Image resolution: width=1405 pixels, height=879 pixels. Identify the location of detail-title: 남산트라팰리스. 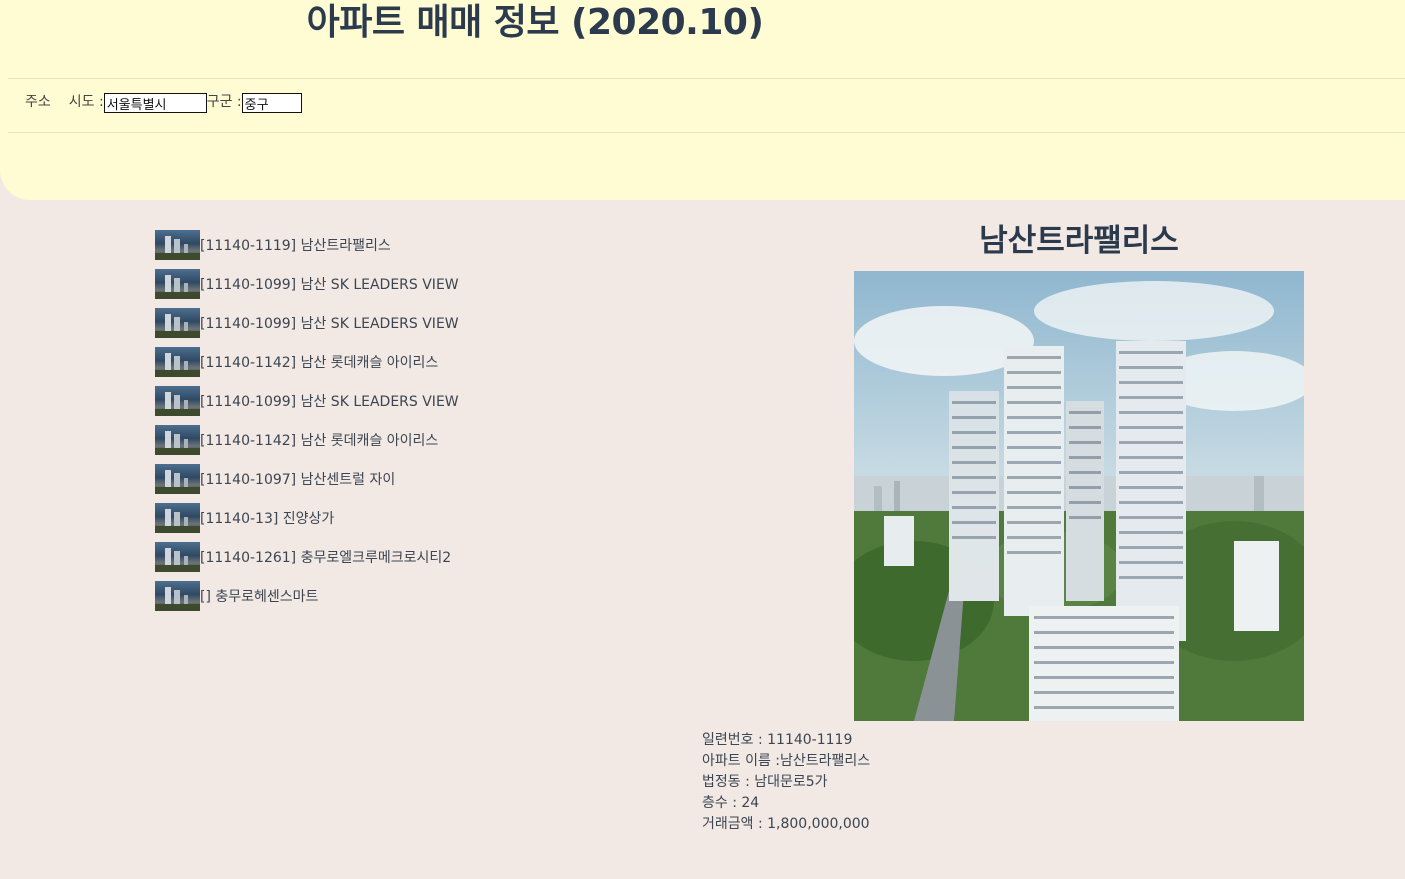
(1079, 241).